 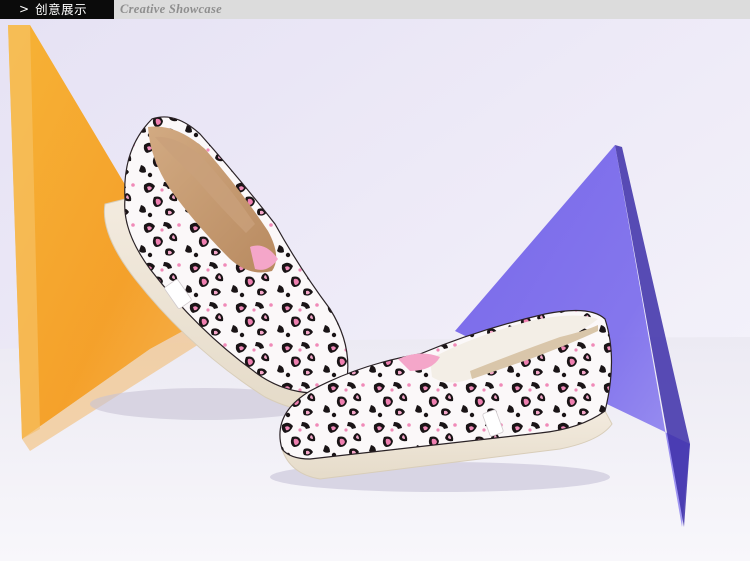 What do you see at coordinates (171, 9) in the screenshot?
I see `section-title-en: Creative Showcase` at bounding box center [171, 9].